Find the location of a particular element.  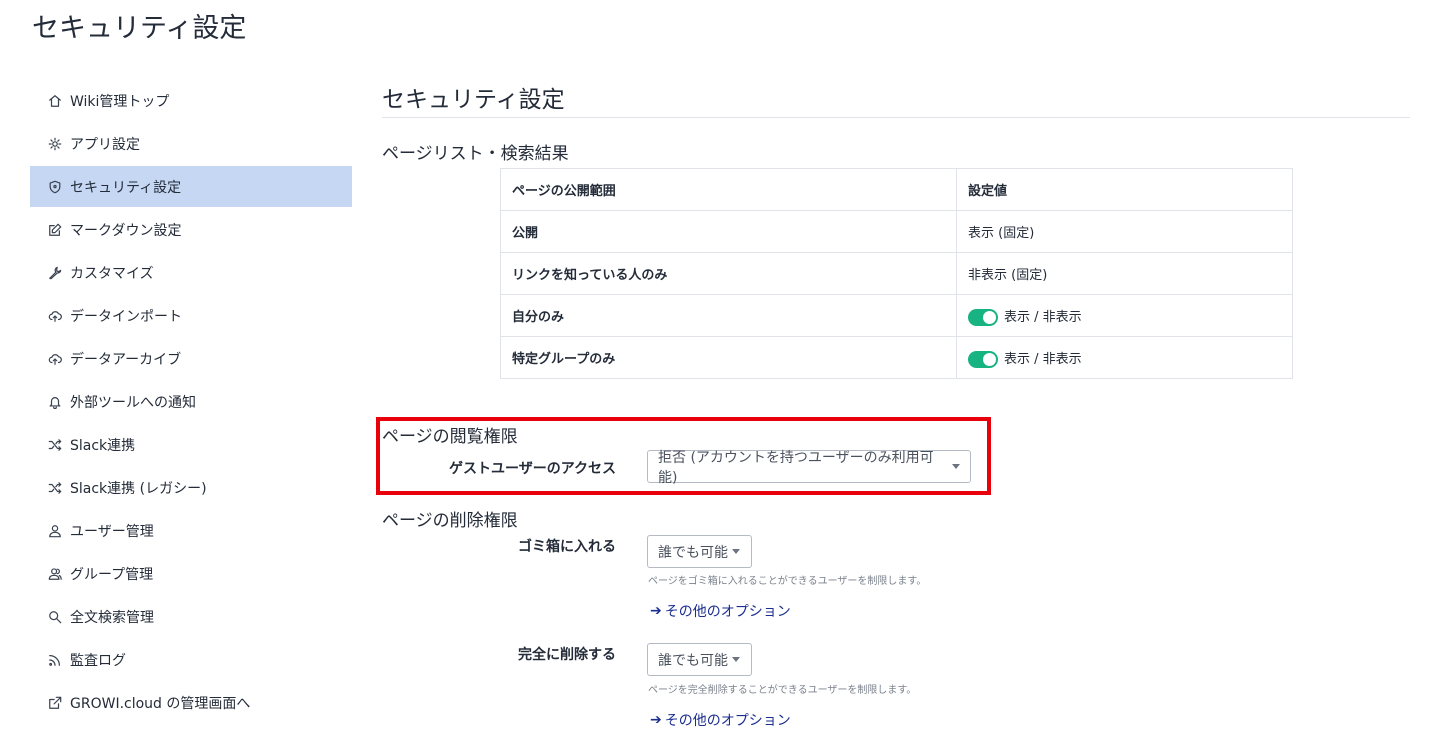

sidebar-item: マークダウン設定 is located at coordinates (191, 229).